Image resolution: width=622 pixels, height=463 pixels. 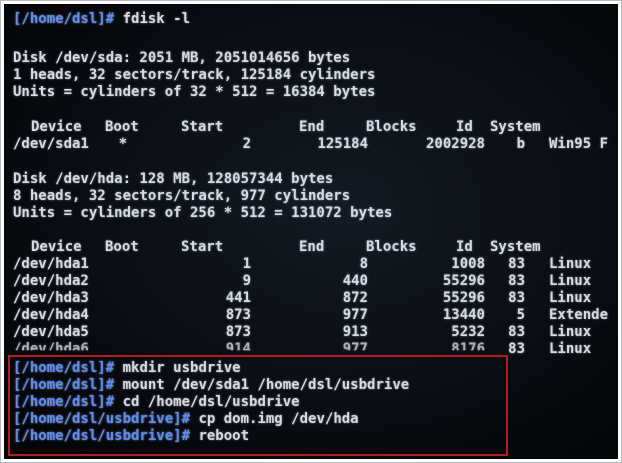 I want to click on command-line-fdisk: [/home/dsl]# fdisk -l, so click(x=101, y=19).